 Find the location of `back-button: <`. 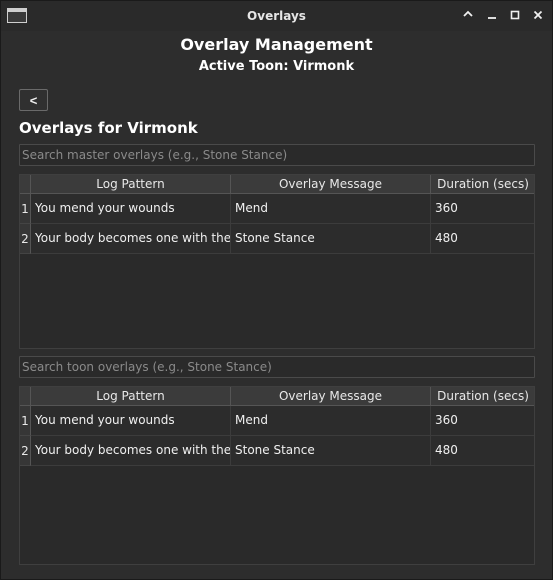

back-button: < is located at coordinates (33, 100).